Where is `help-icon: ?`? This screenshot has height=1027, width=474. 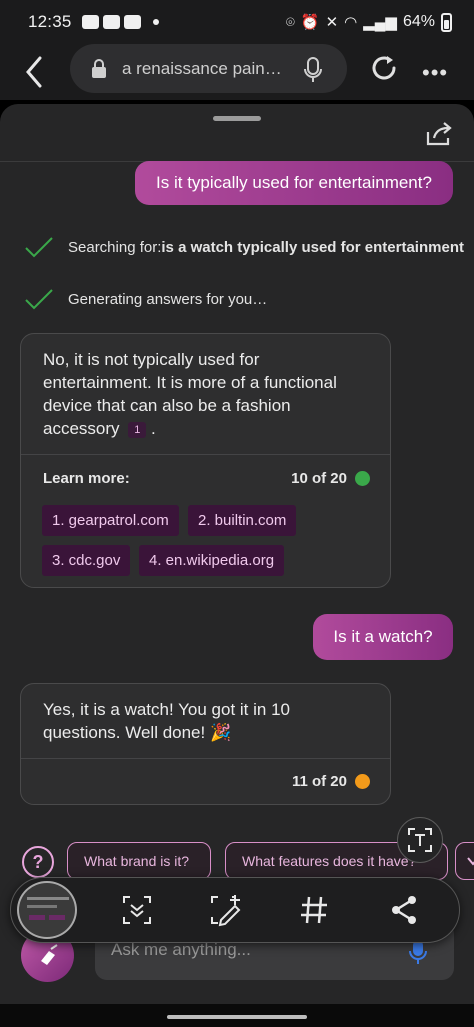
help-icon: ? is located at coordinates (38, 862).